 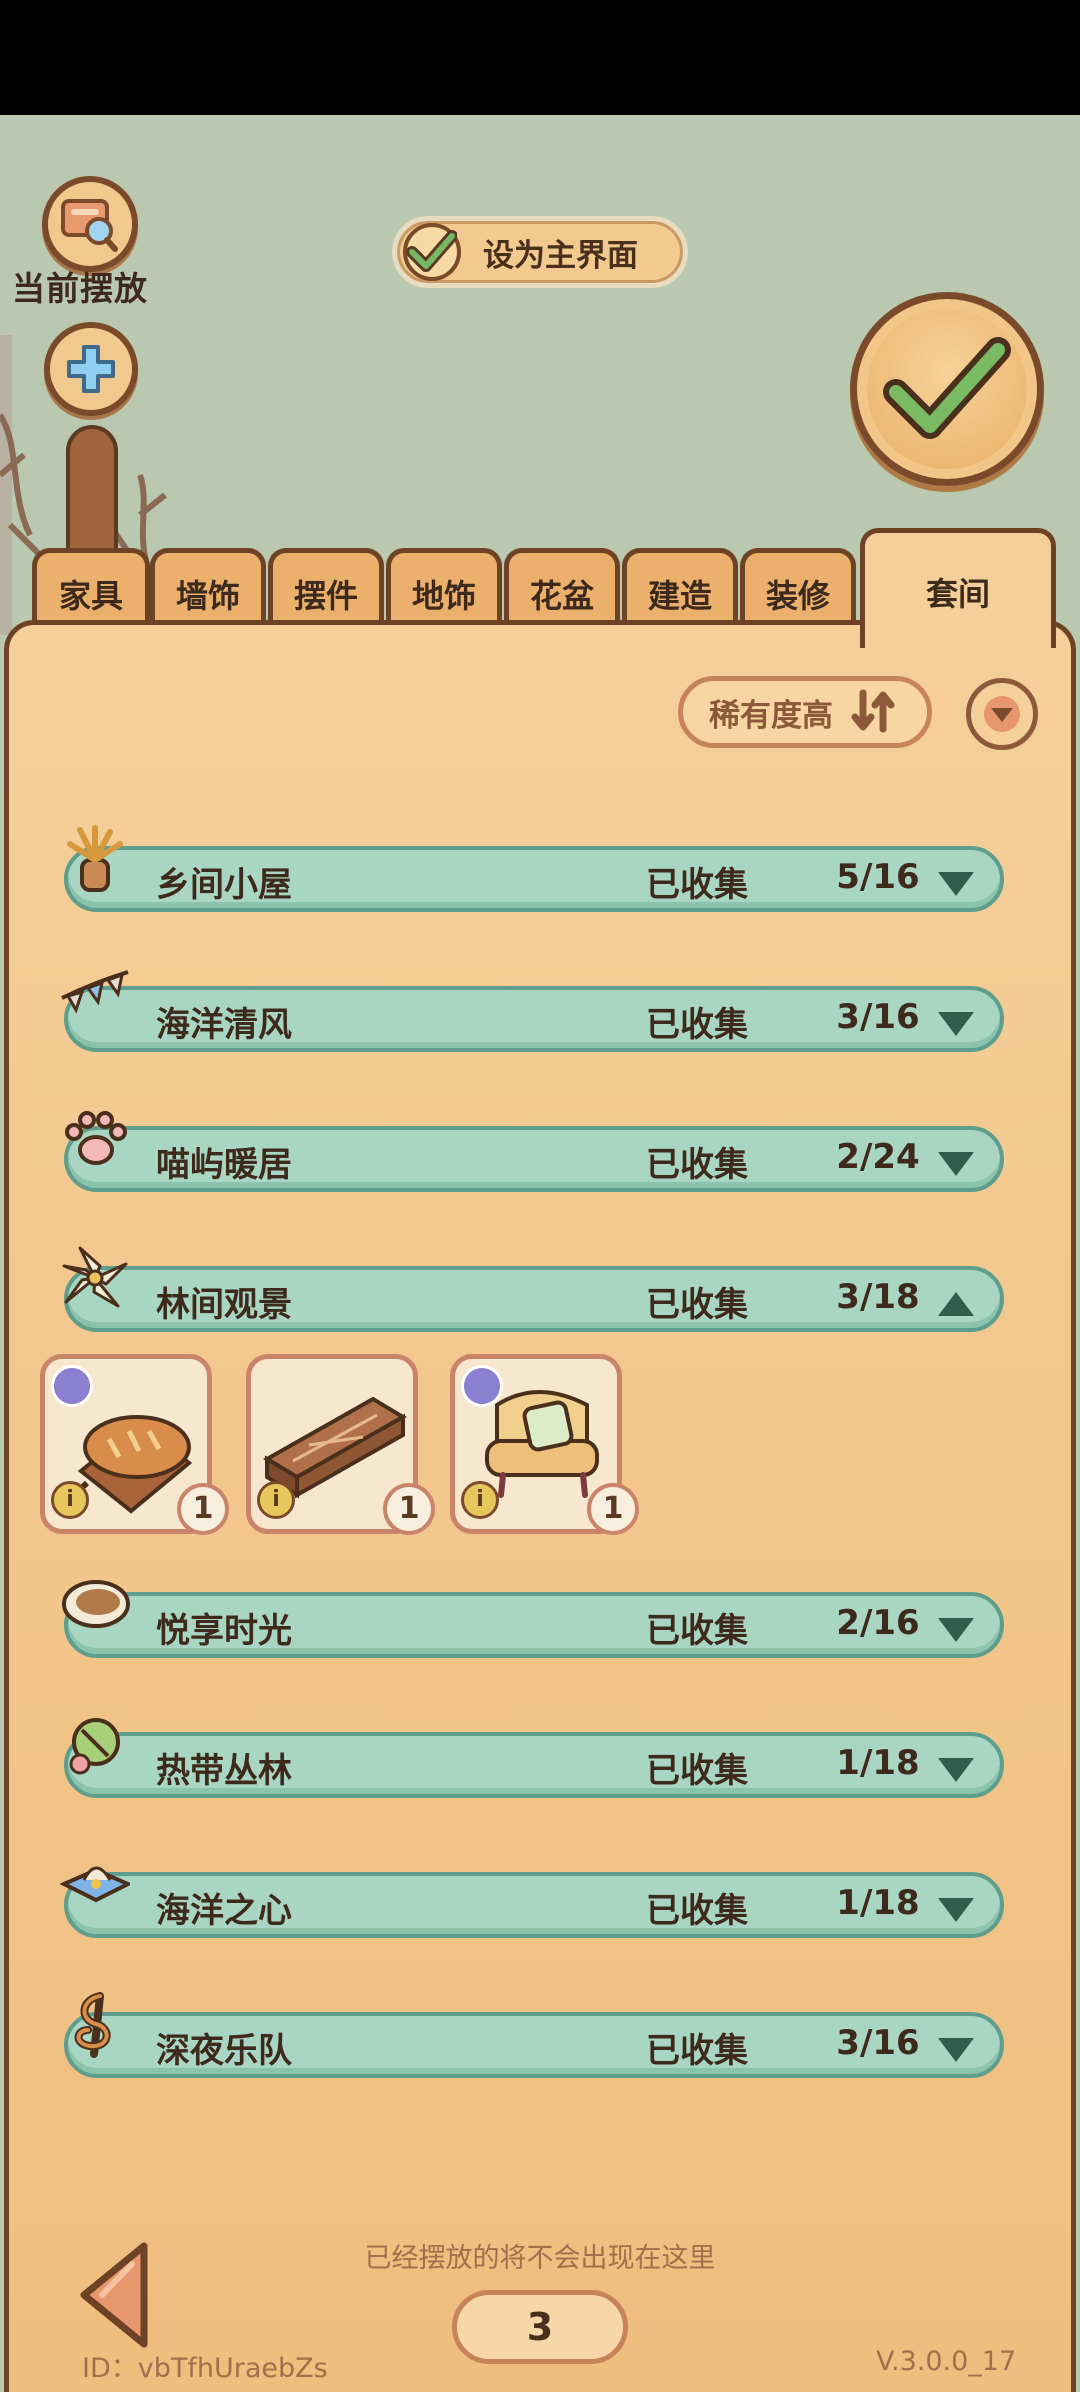 What do you see at coordinates (95, 1884) in the screenshot?
I see `shell-cushion-icon` at bounding box center [95, 1884].